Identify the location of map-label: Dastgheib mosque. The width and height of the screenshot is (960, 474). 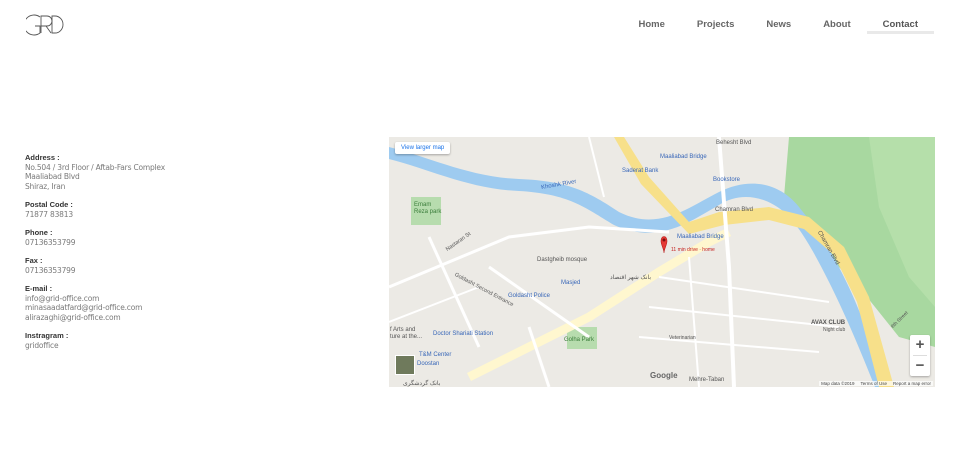
(562, 260).